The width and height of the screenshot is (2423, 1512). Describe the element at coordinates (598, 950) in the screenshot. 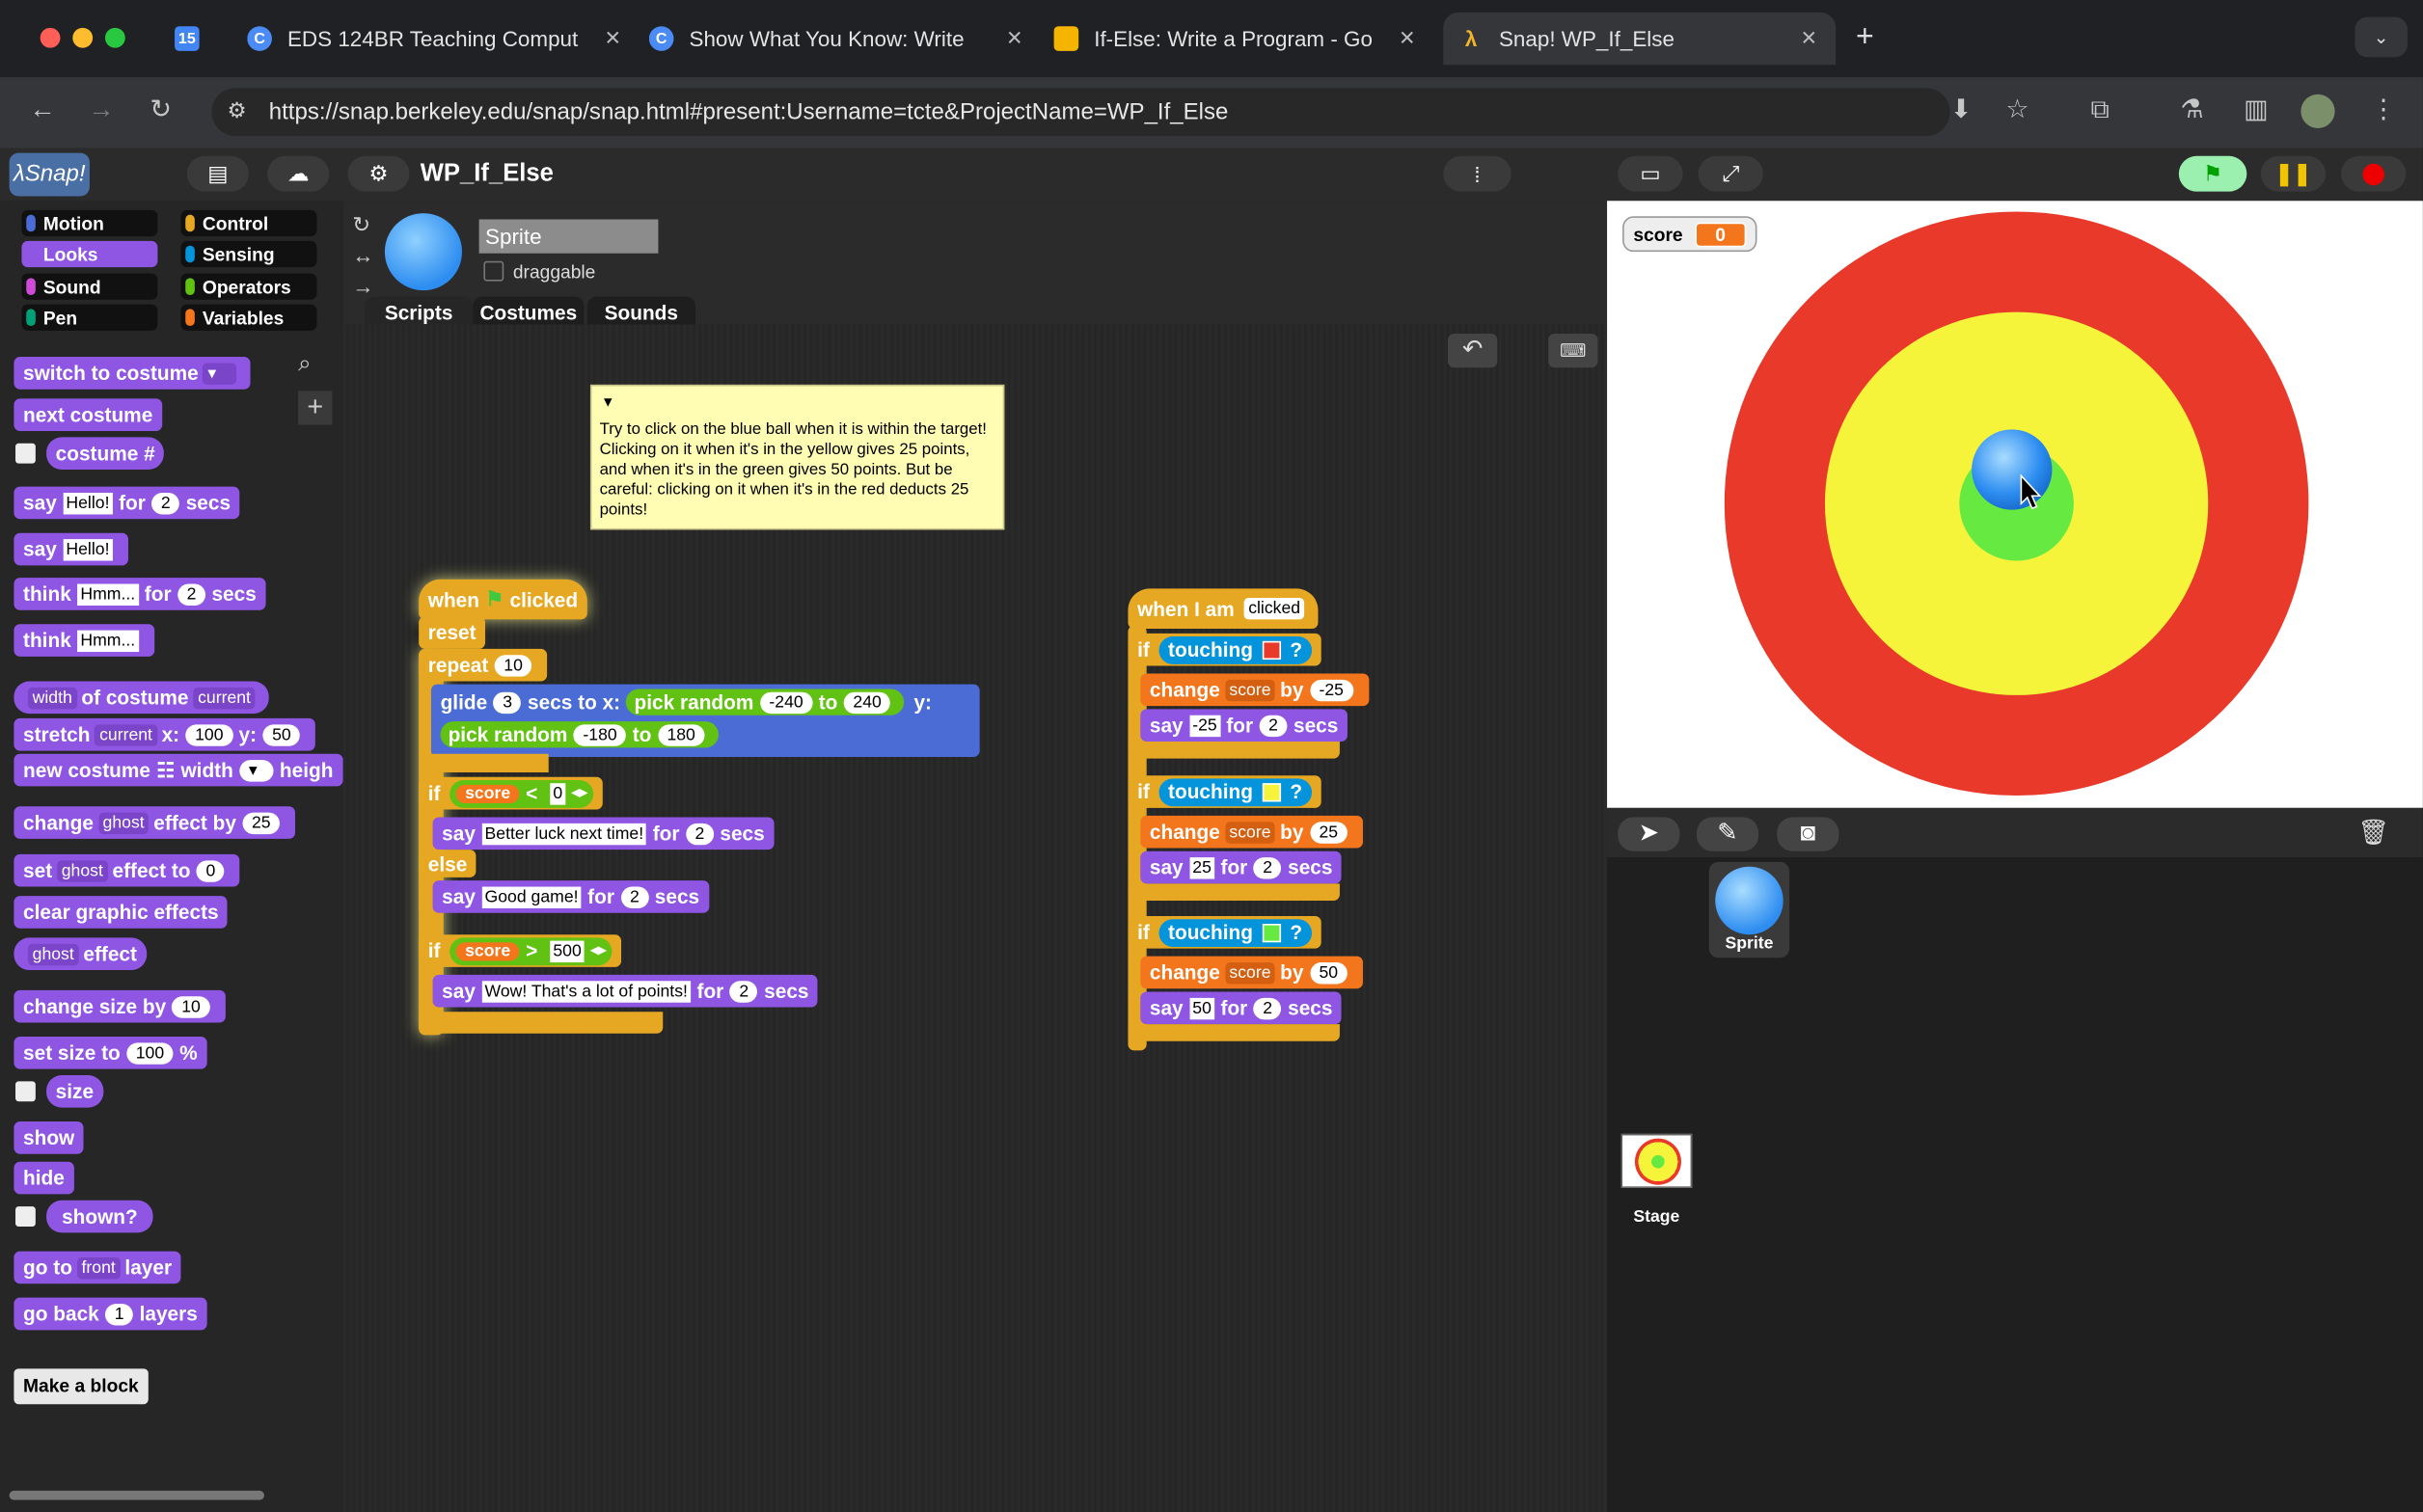

I see `arrows-icon: ◂▸` at that location.